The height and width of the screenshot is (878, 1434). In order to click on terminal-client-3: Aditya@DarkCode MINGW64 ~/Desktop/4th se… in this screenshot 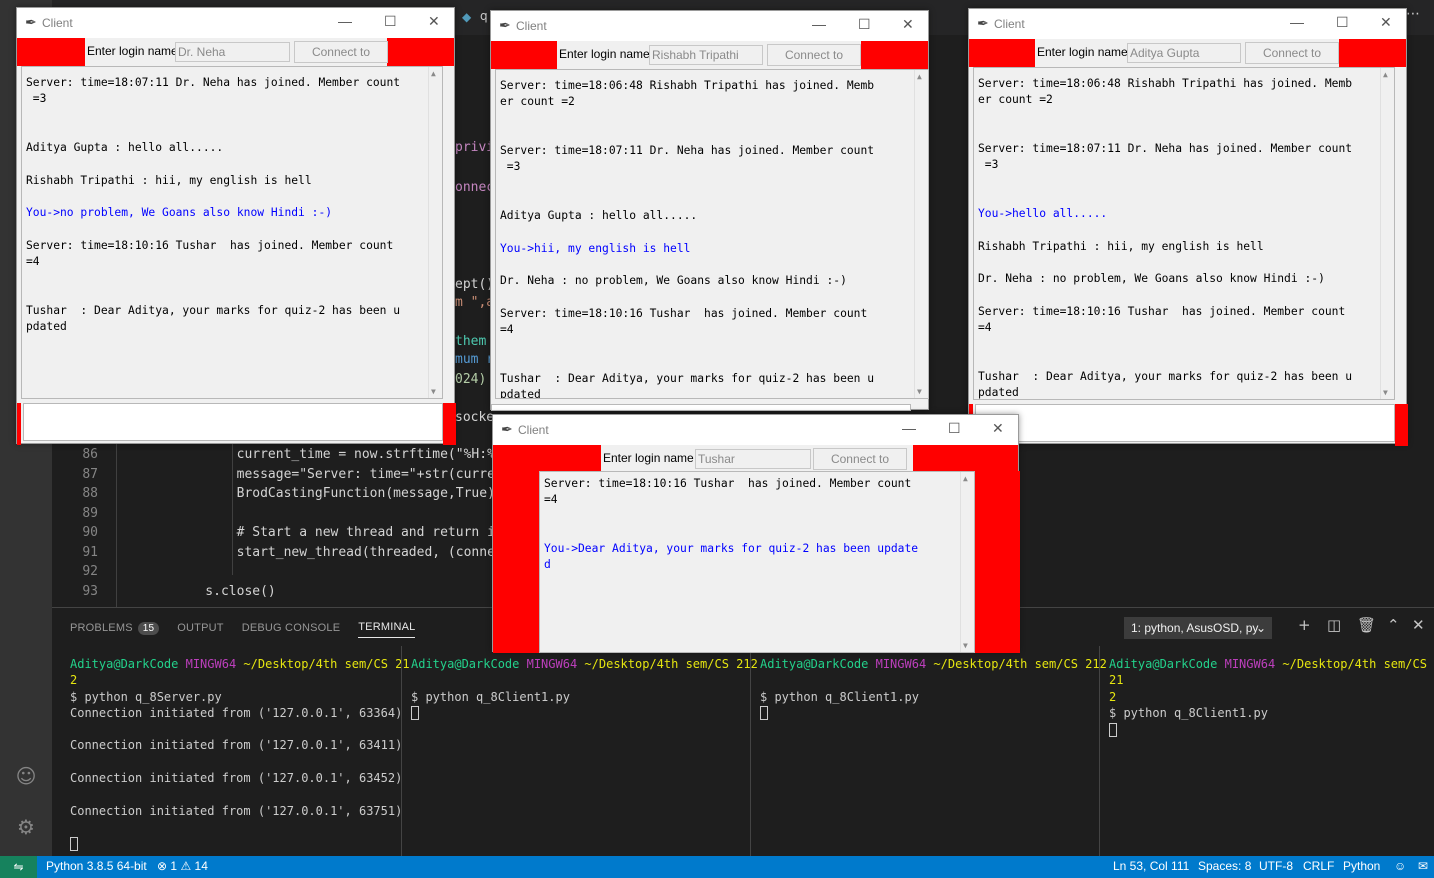, I will do `click(1271, 756)`.